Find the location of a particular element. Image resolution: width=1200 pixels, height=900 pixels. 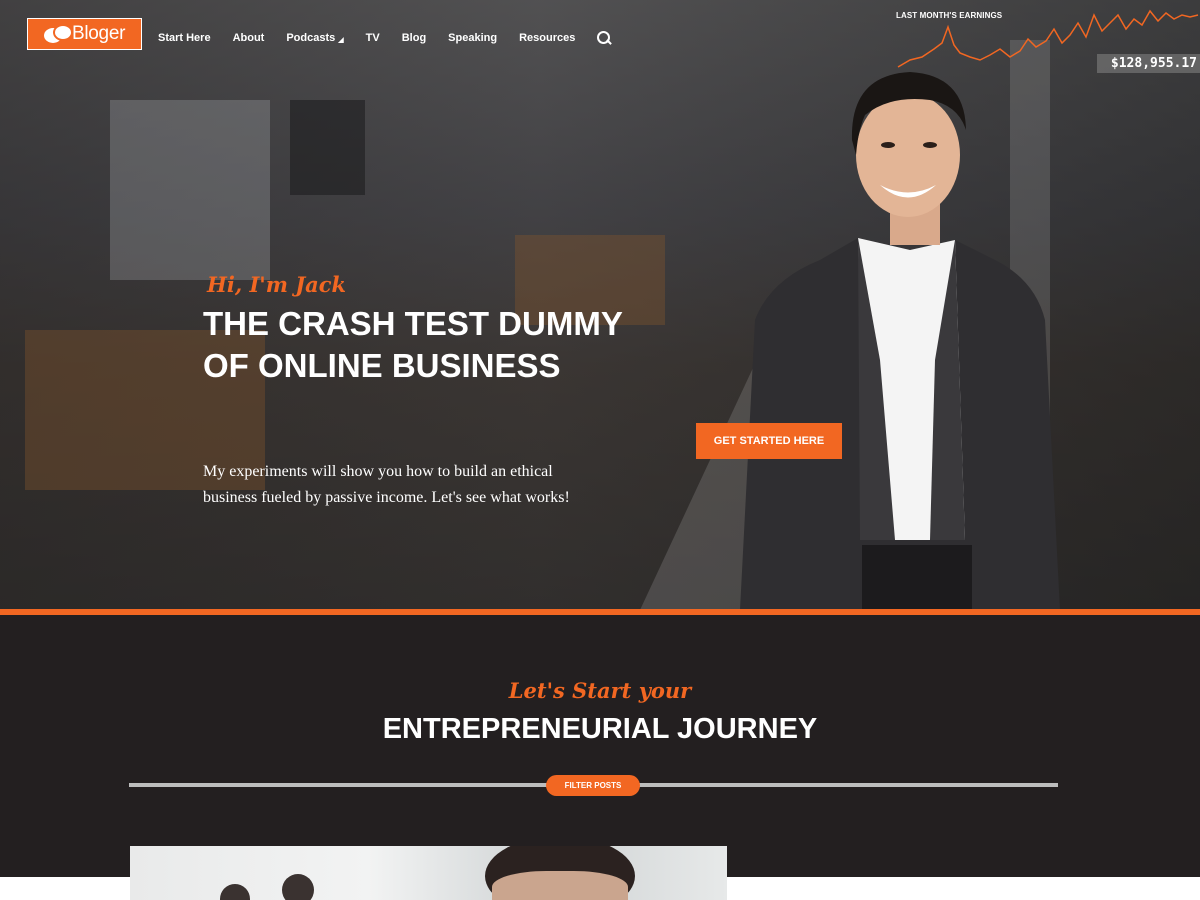

caret-down-icon: ◢ is located at coordinates (341, 40).